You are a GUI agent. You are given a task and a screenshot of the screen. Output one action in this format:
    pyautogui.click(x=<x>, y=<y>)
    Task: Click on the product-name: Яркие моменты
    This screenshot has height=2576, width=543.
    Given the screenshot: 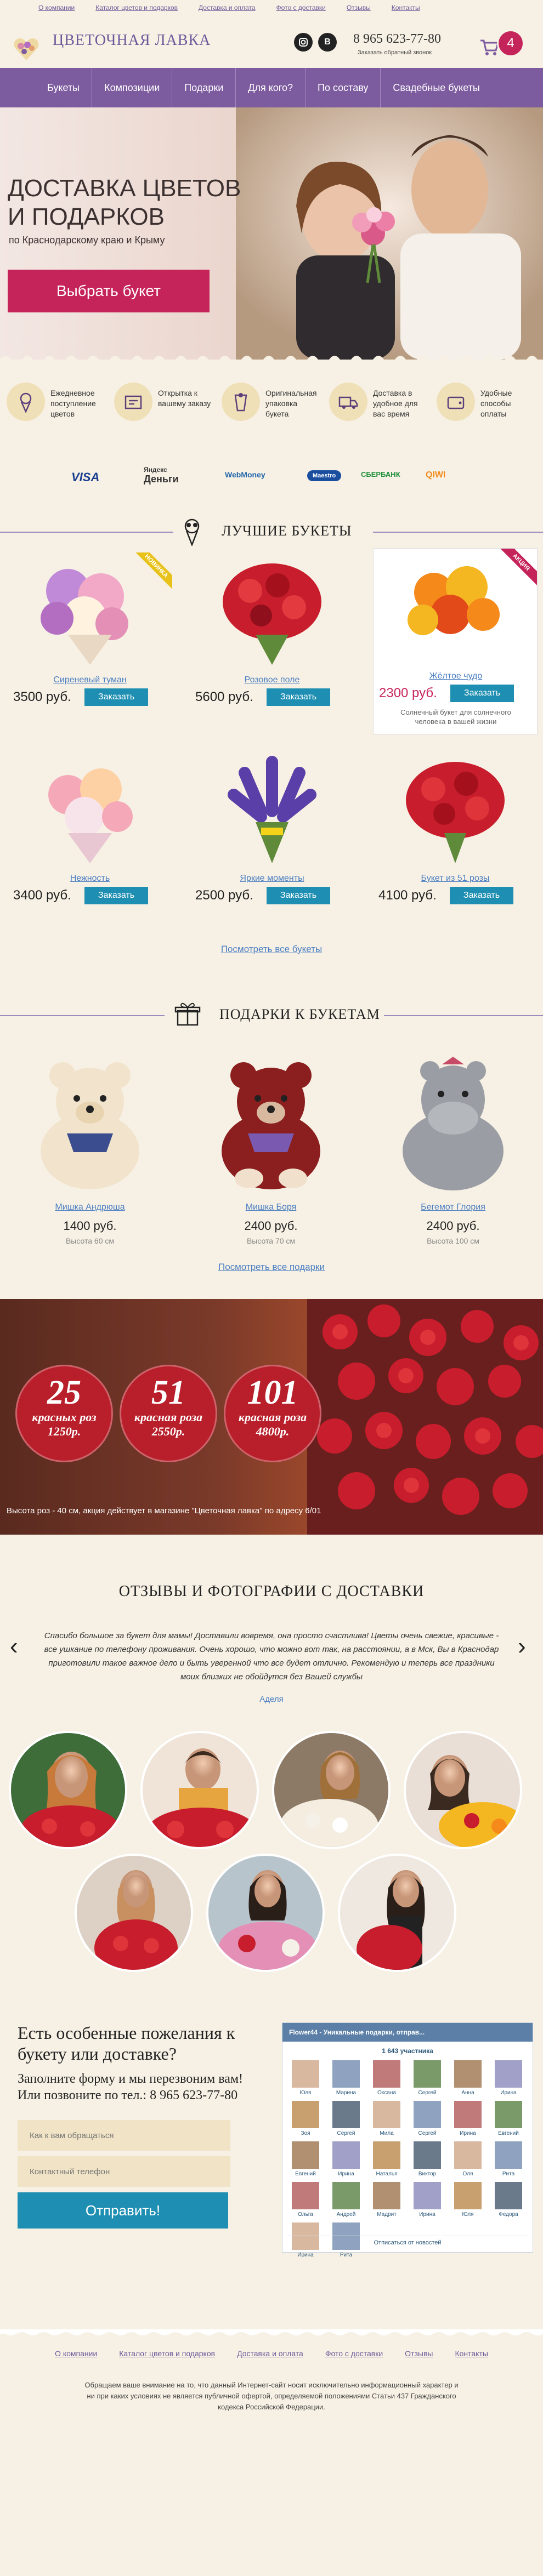 What is the action you would take?
    pyautogui.click(x=272, y=879)
    